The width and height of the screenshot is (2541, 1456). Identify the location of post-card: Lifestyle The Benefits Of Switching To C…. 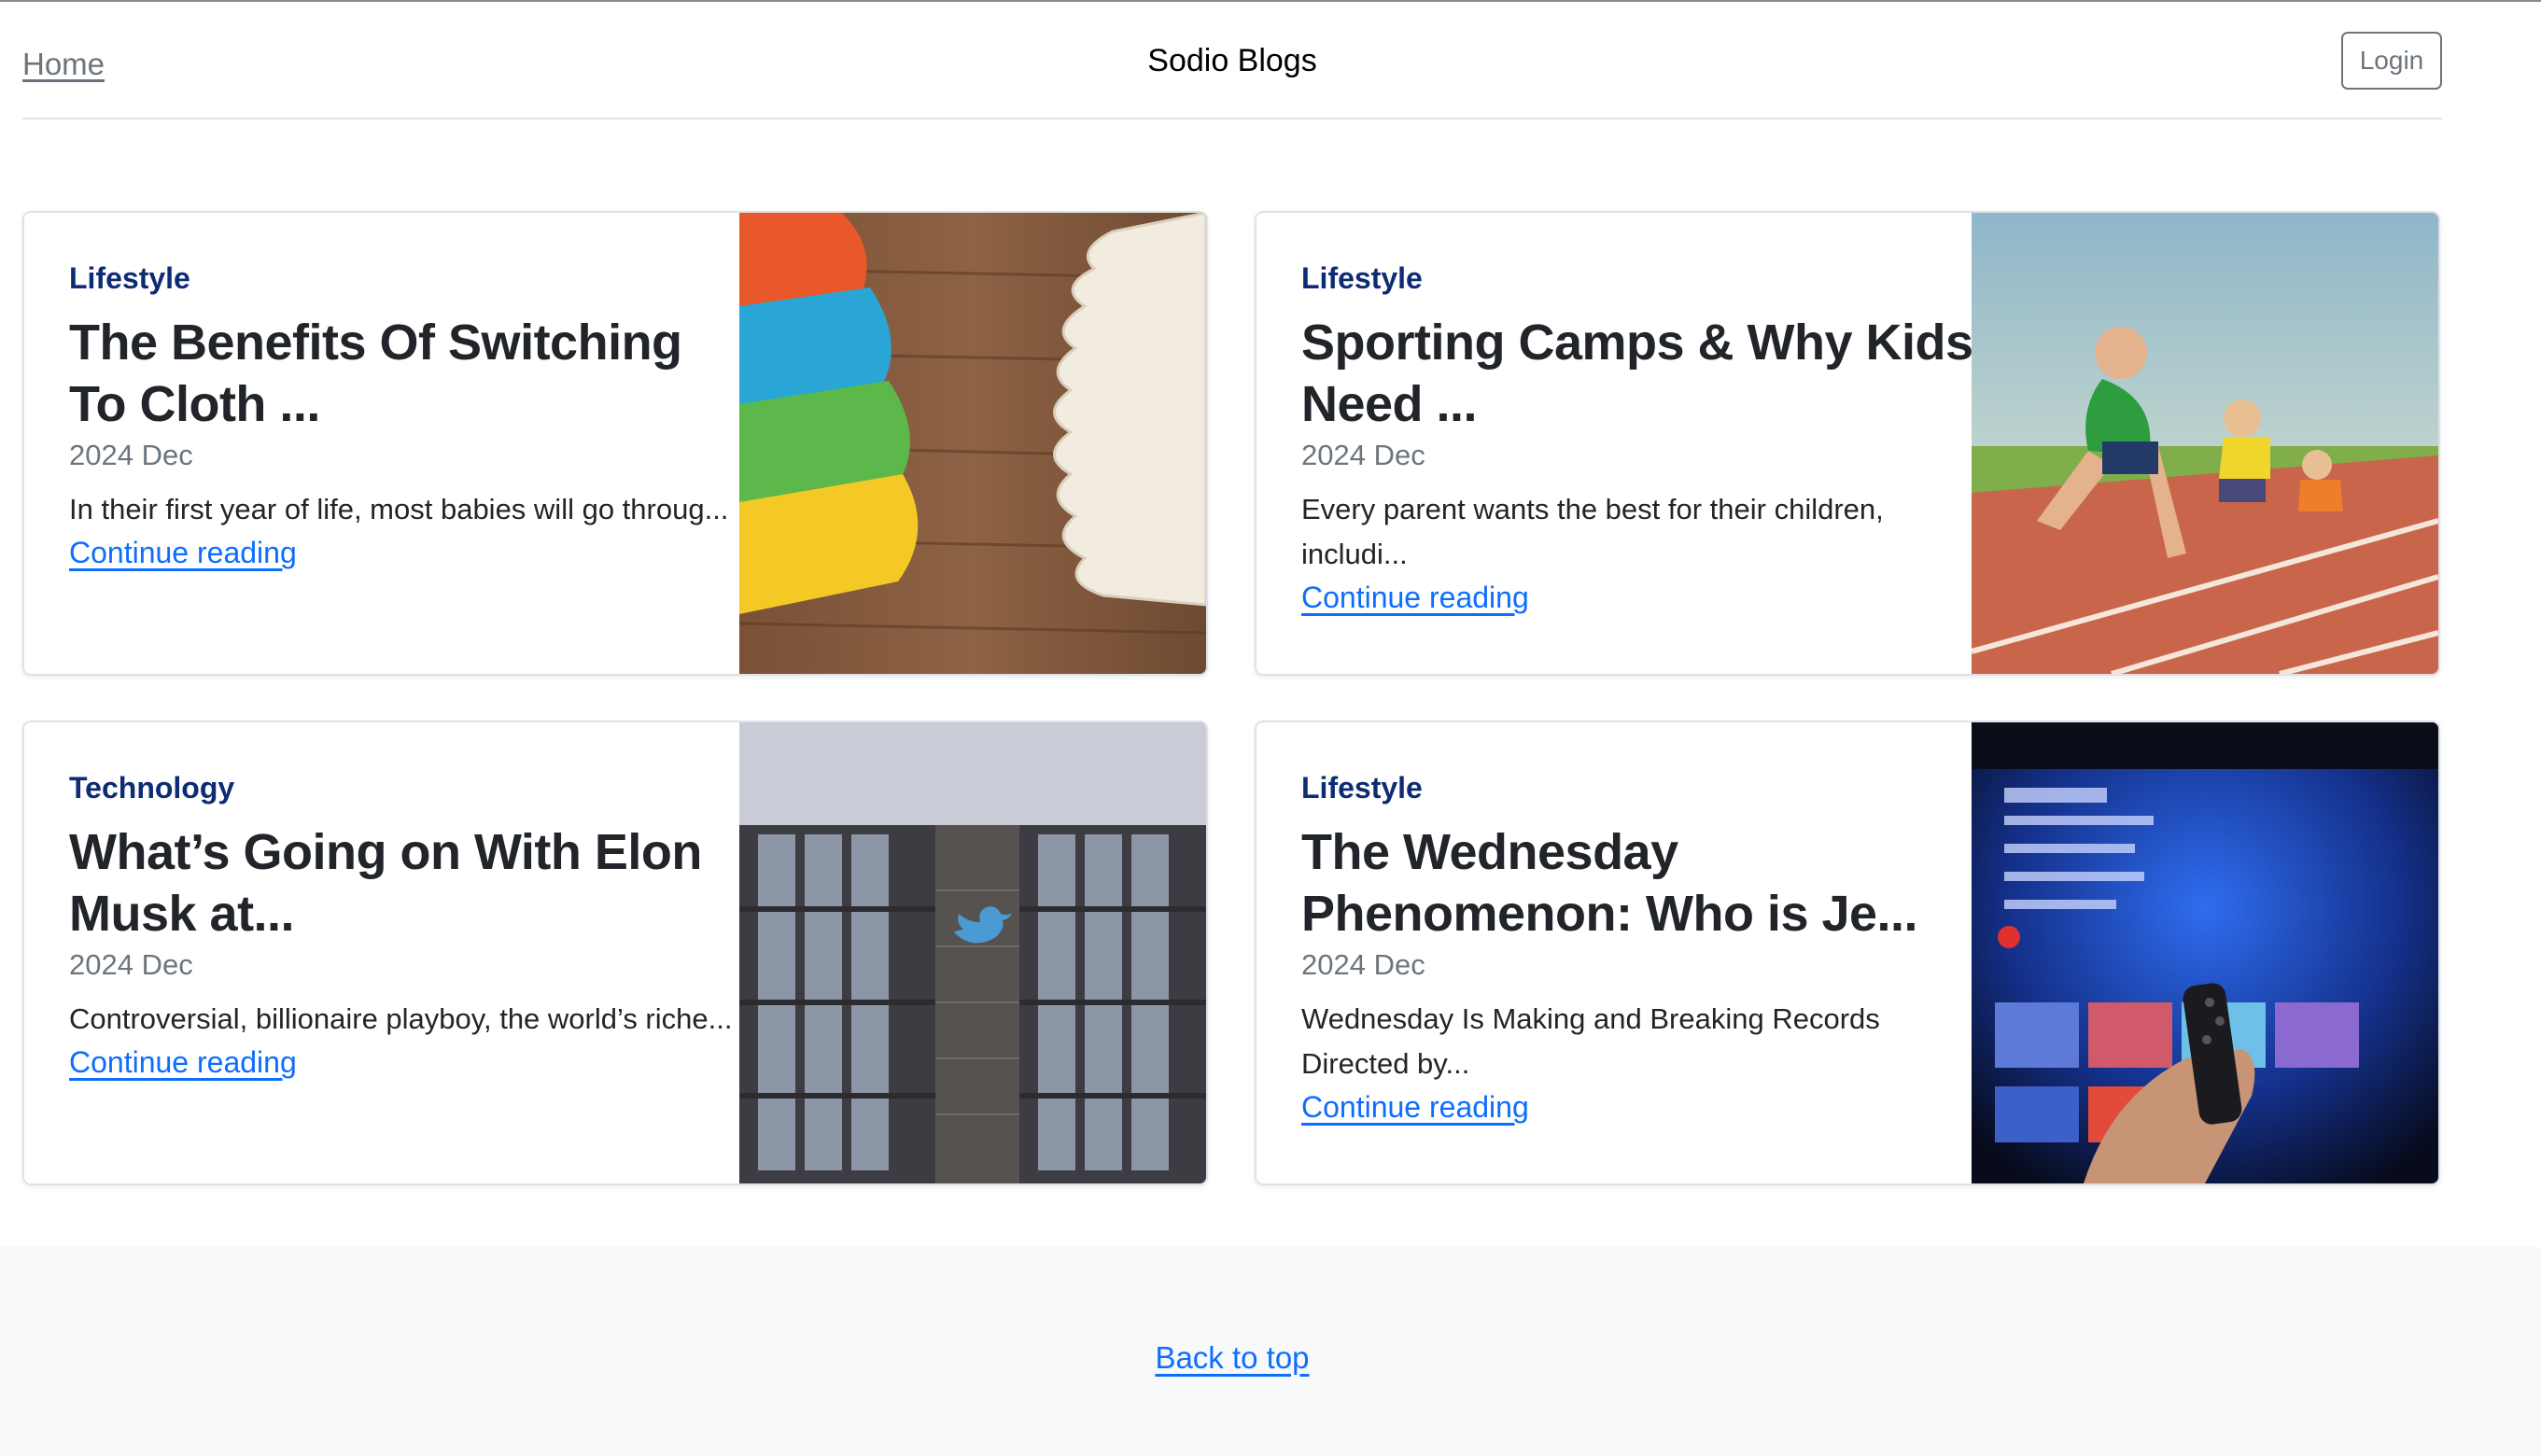
(615, 443).